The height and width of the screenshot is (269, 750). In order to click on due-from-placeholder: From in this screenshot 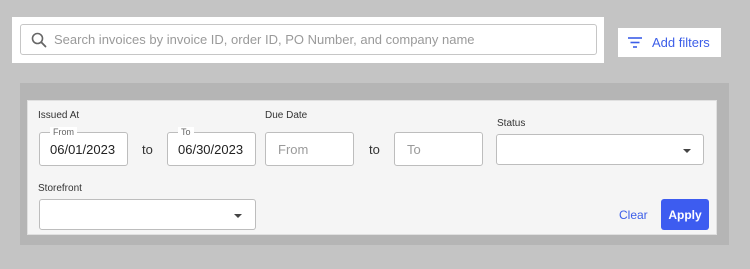, I will do `click(293, 149)`.